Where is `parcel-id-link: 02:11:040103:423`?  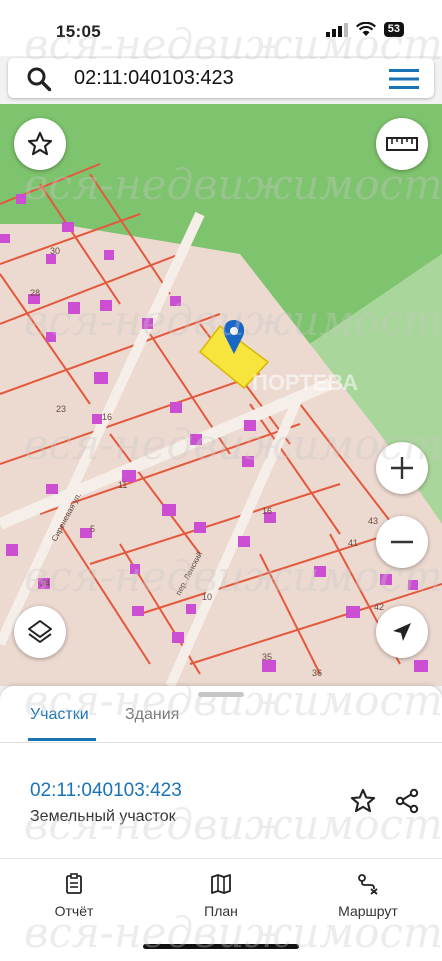 parcel-id-link: 02:11:040103:423 is located at coordinates (106, 791).